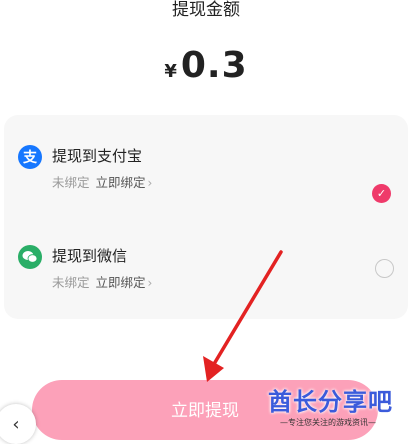 This screenshot has height=444, width=412. What do you see at coordinates (97, 156) in the screenshot?
I see `option-alipay-label: 提现到支付宝` at bounding box center [97, 156].